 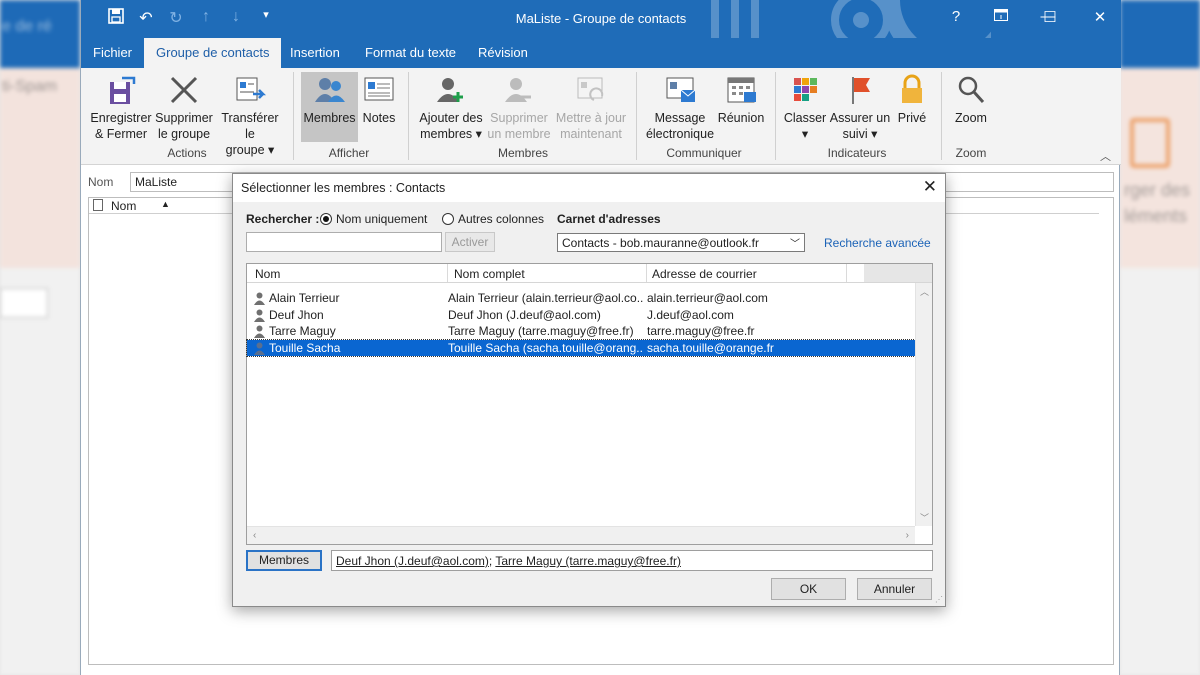 What do you see at coordinates (680, 108) in the screenshot?
I see `email-message-button: Message électronique` at bounding box center [680, 108].